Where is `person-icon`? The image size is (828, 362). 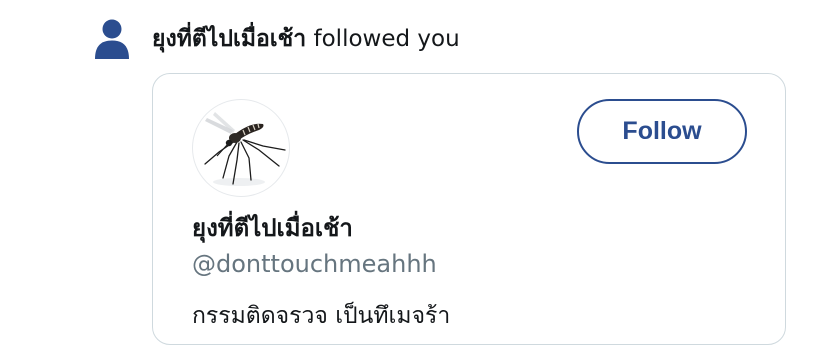
person-icon is located at coordinates (112, 39).